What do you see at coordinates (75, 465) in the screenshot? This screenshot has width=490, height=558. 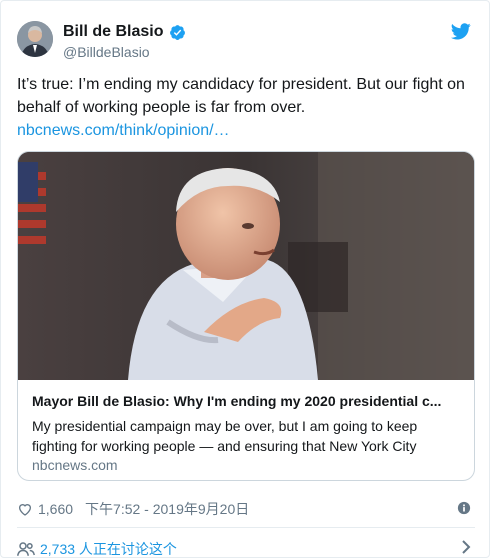 I see `card-domain: nbcnews.com` at bounding box center [75, 465].